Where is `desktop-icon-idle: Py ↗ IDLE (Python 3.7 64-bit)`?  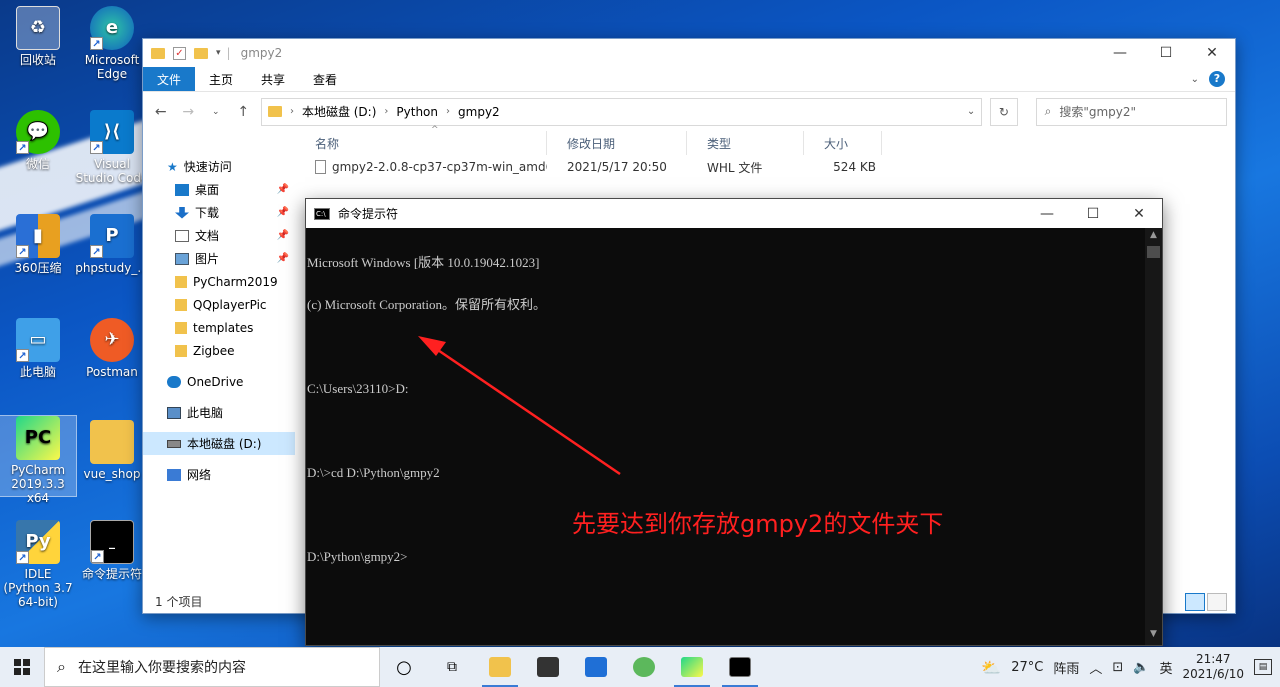 desktop-icon-idle: Py ↗ IDLE (Python 3.7 64-bit) is located at coordinates (38, 564).